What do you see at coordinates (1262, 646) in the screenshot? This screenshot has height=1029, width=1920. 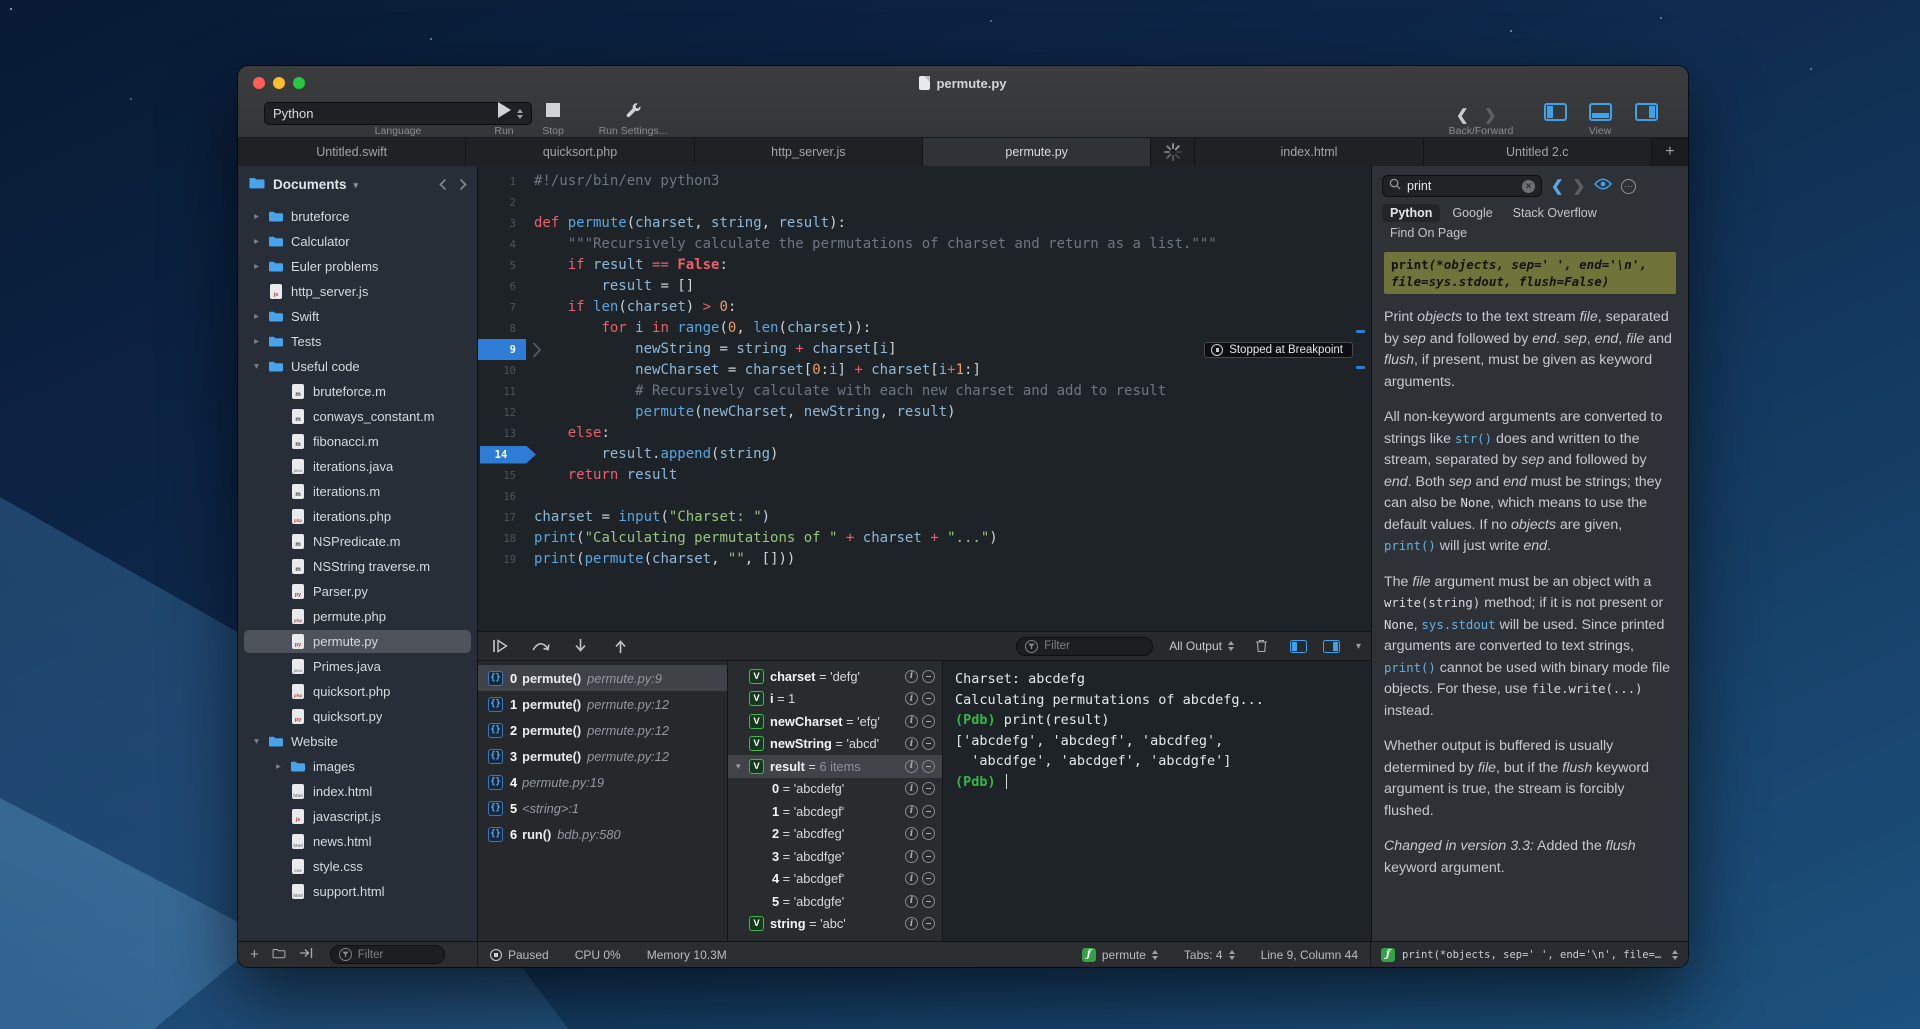 I see `clear-console-button` at bounding box center [1262, 646].